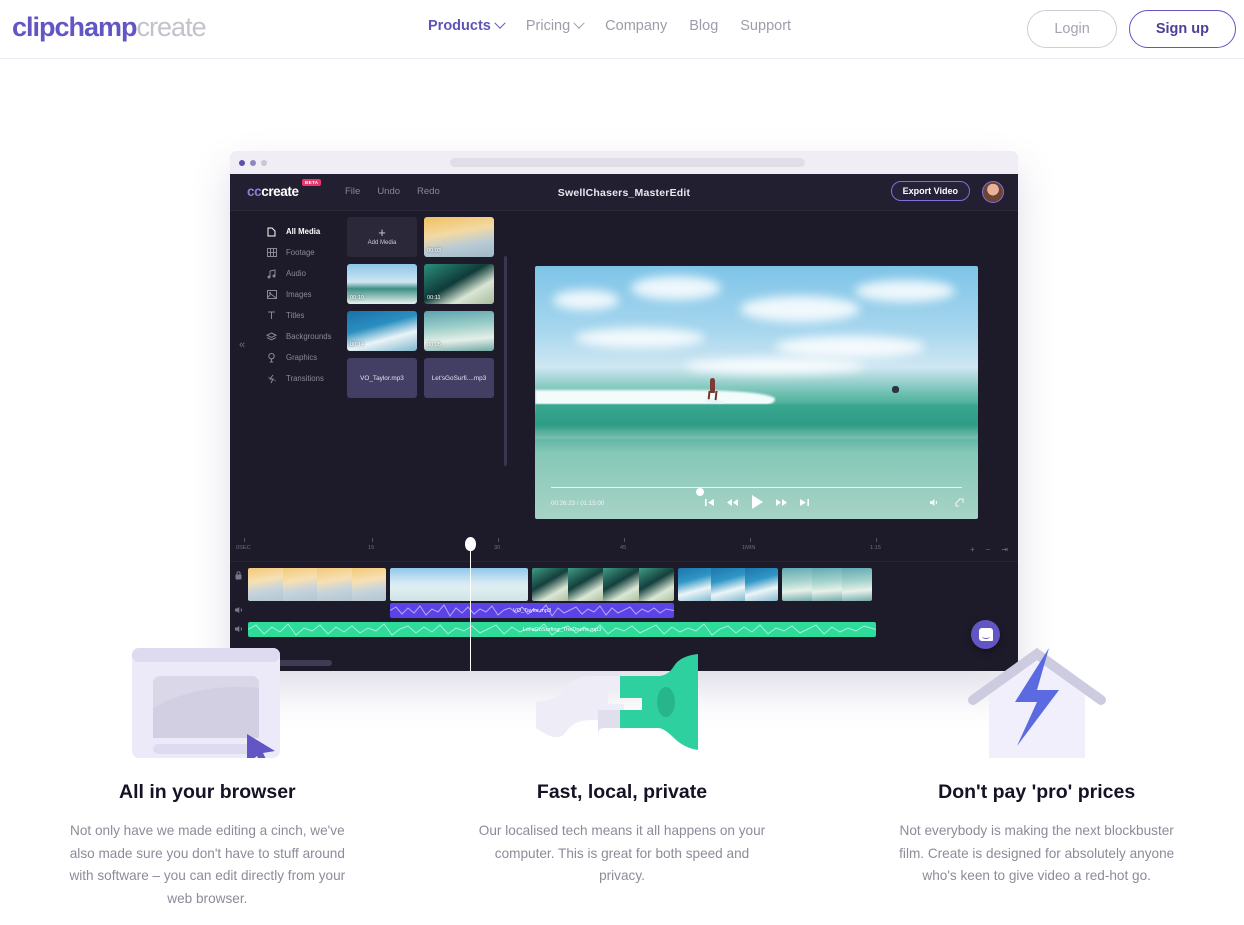  What do you see at coordinates (749, 548) in the screenshot?
I see `ruler-label: 1MIN` at bounding box center [749, 548].